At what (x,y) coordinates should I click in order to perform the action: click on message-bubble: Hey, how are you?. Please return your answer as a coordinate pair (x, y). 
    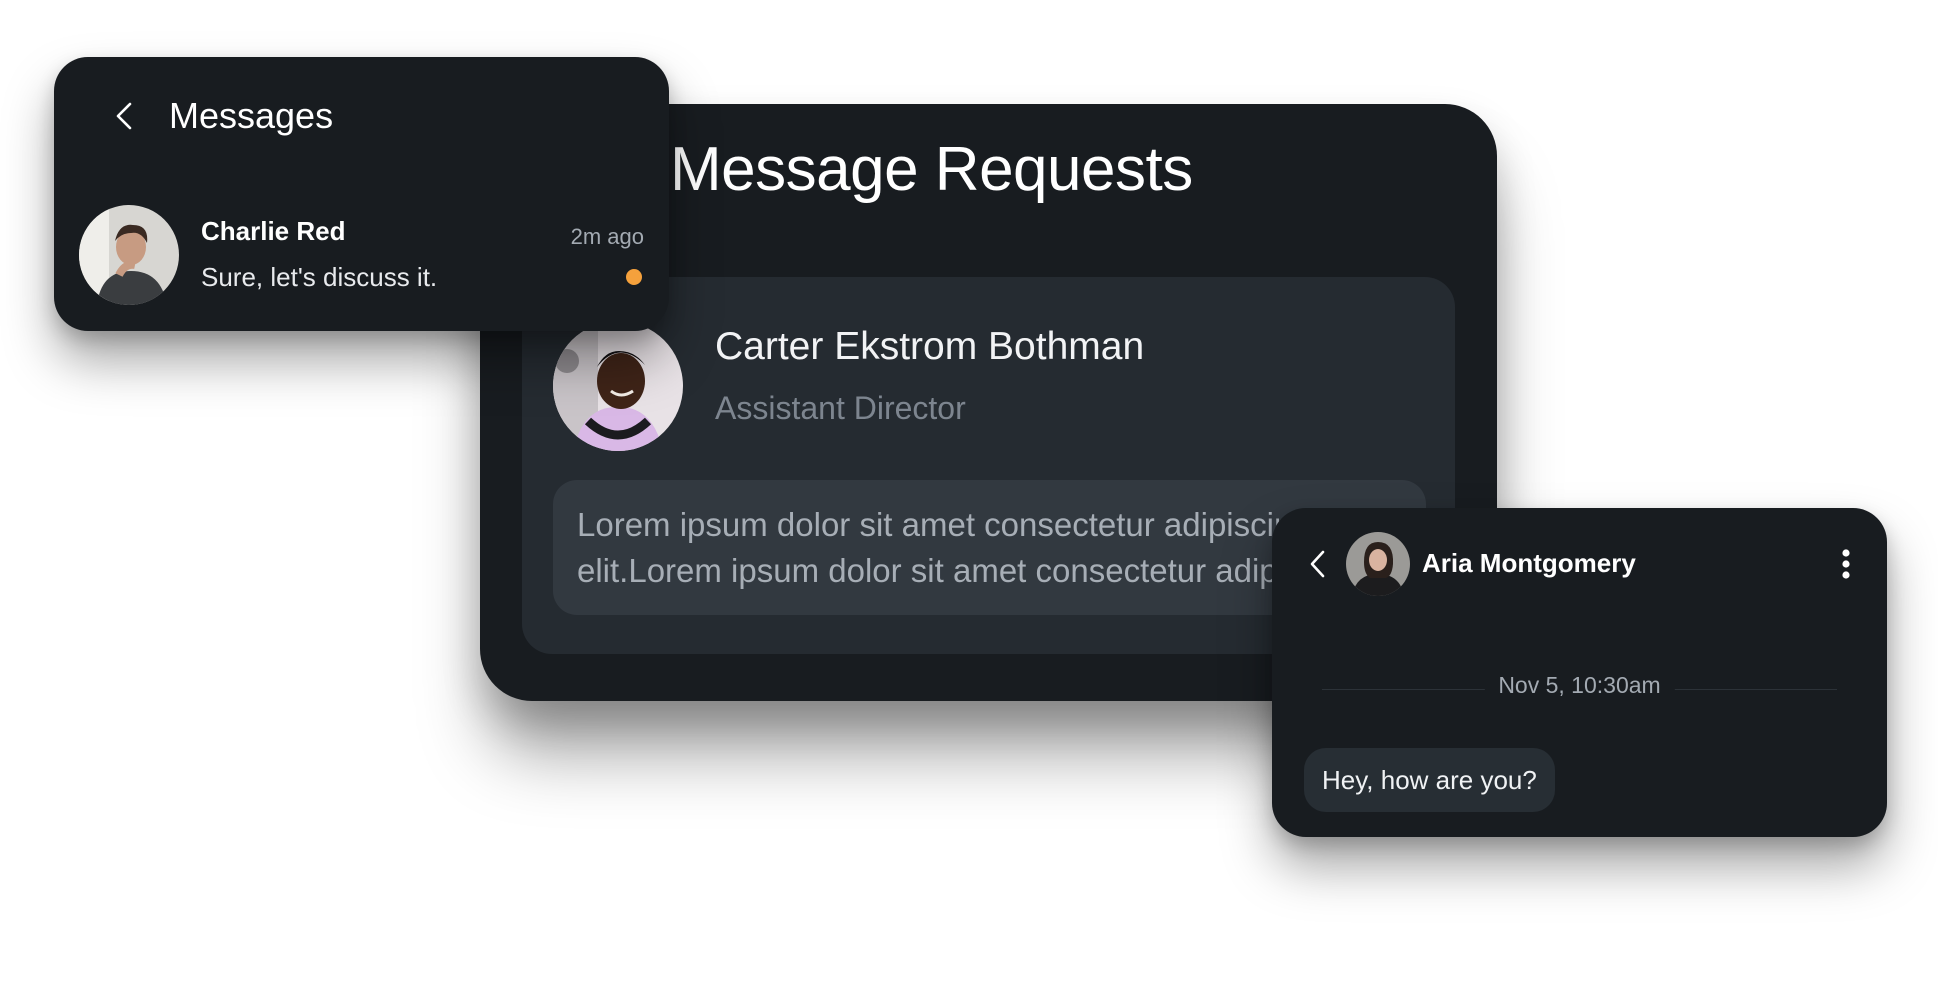
    Looking at the image, I should click on (1429, 780).